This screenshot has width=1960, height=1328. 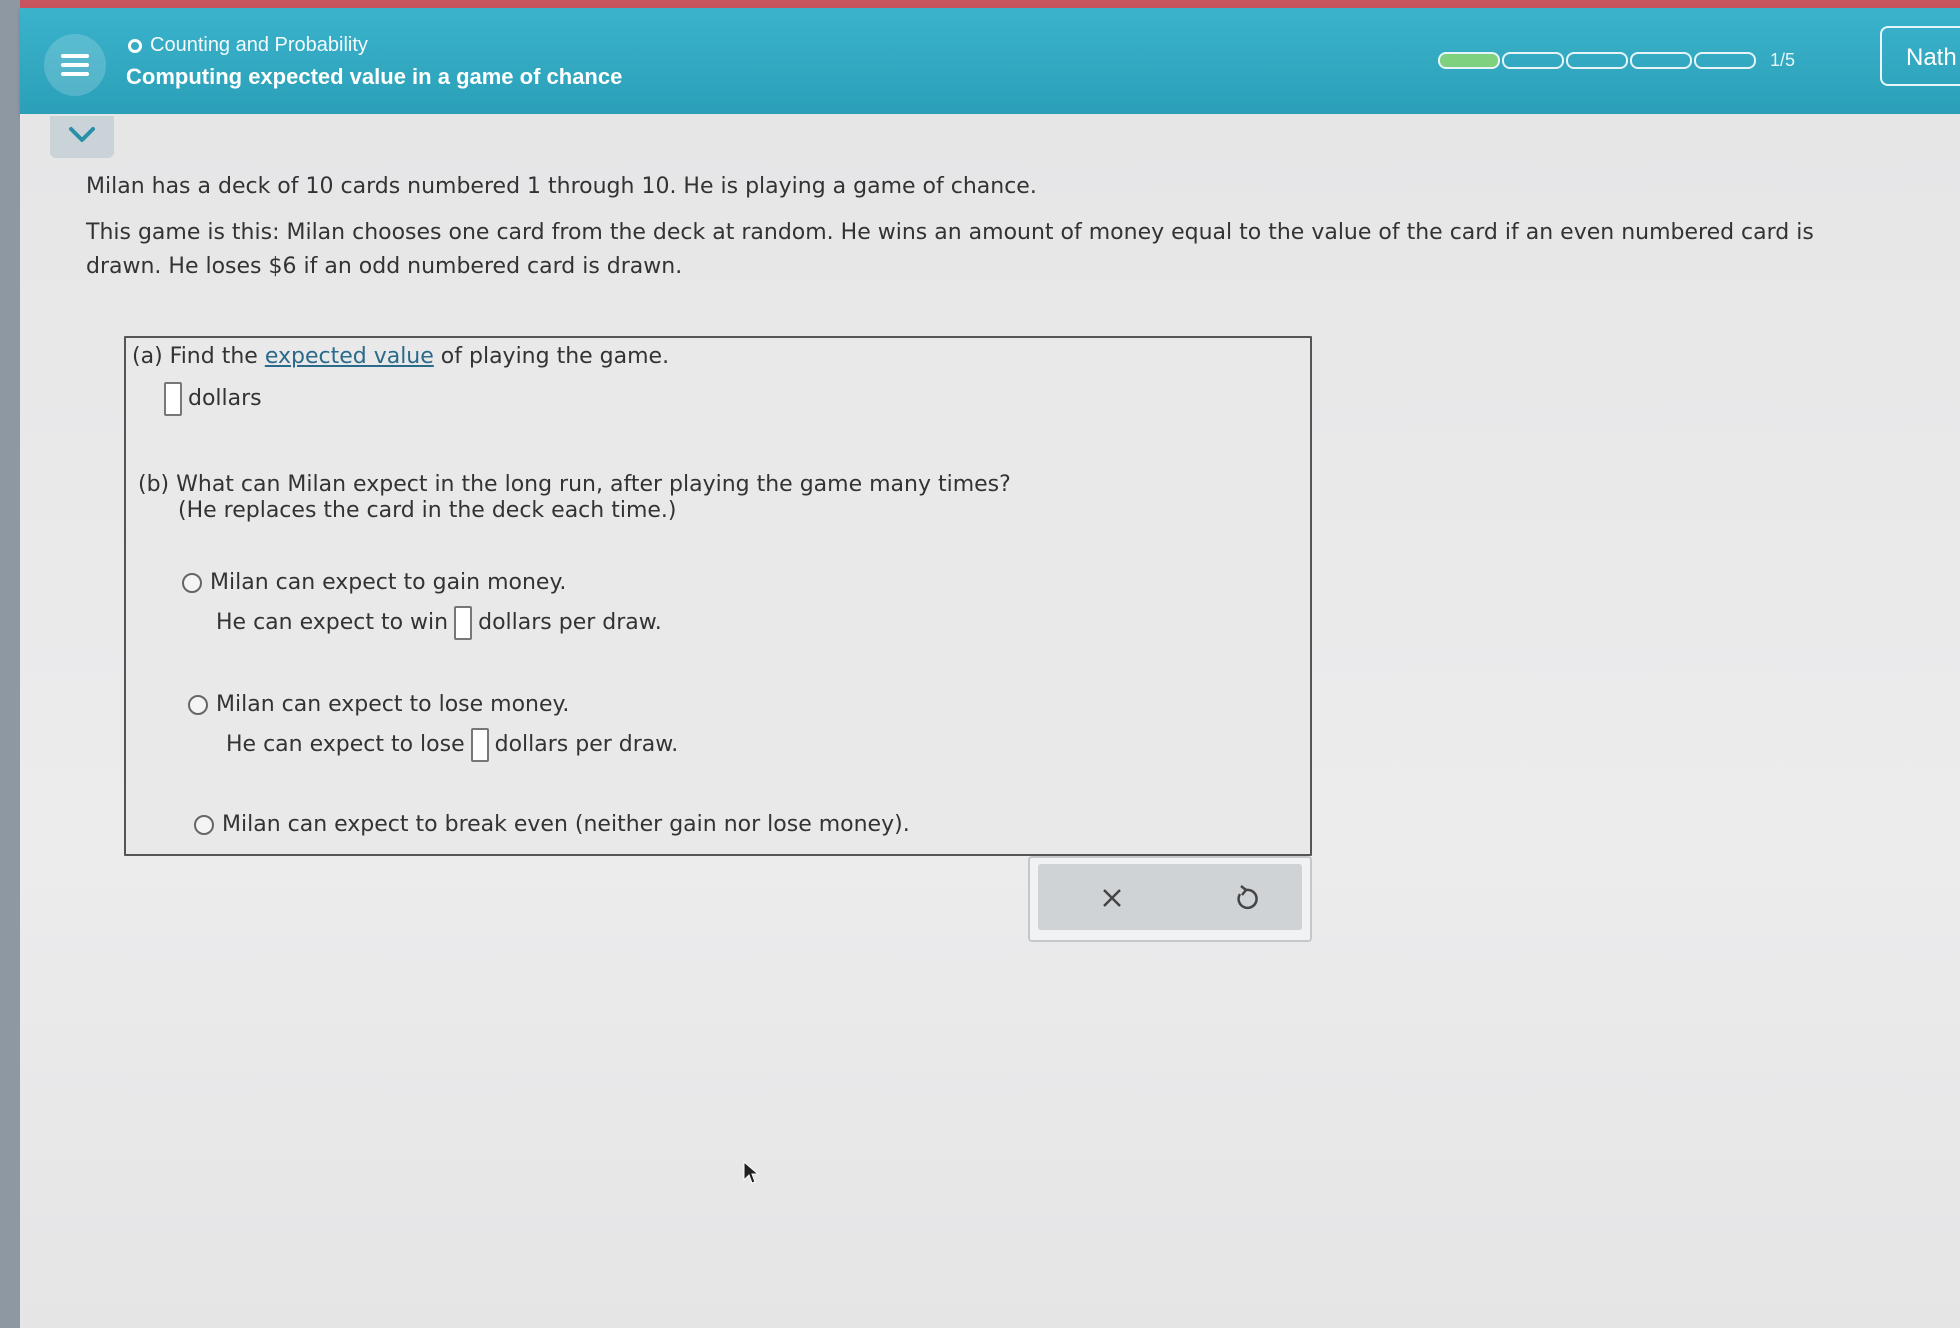 What do you see at coordinates (225, 398) in the screenshot?
I see `part-a-unit: dollars` at bounding box center [225, 398].